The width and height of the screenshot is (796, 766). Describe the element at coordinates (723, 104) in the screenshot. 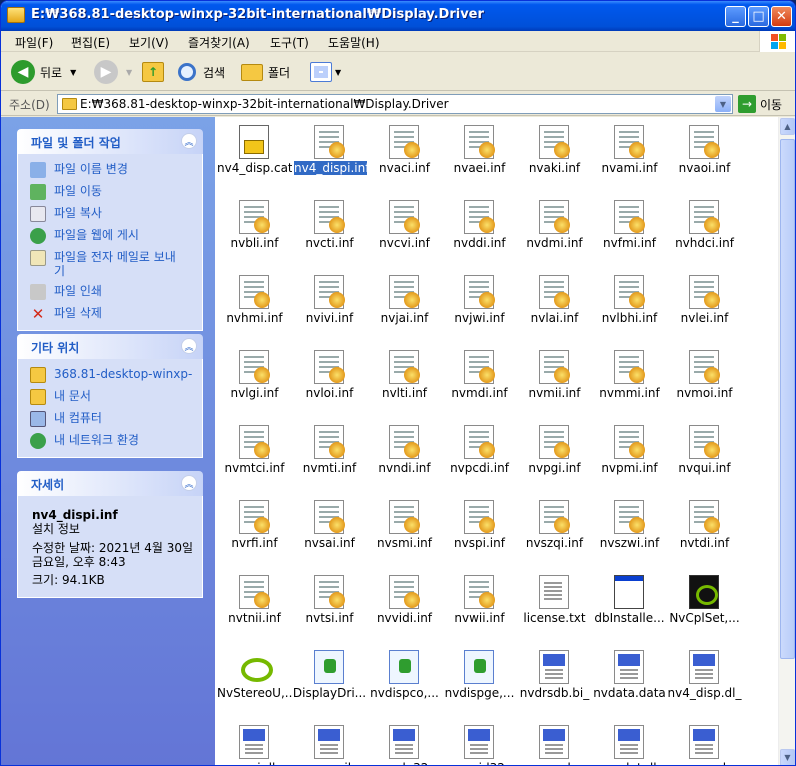

I see `address-dropdown-button: ▼` at that location.